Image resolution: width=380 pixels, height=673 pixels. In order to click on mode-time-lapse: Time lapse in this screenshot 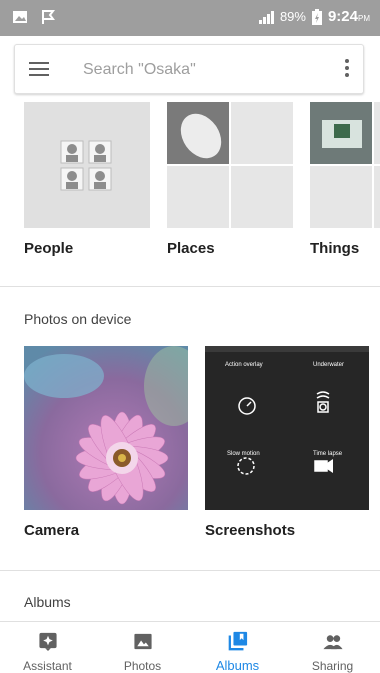, I will do `click(328, 454)`.